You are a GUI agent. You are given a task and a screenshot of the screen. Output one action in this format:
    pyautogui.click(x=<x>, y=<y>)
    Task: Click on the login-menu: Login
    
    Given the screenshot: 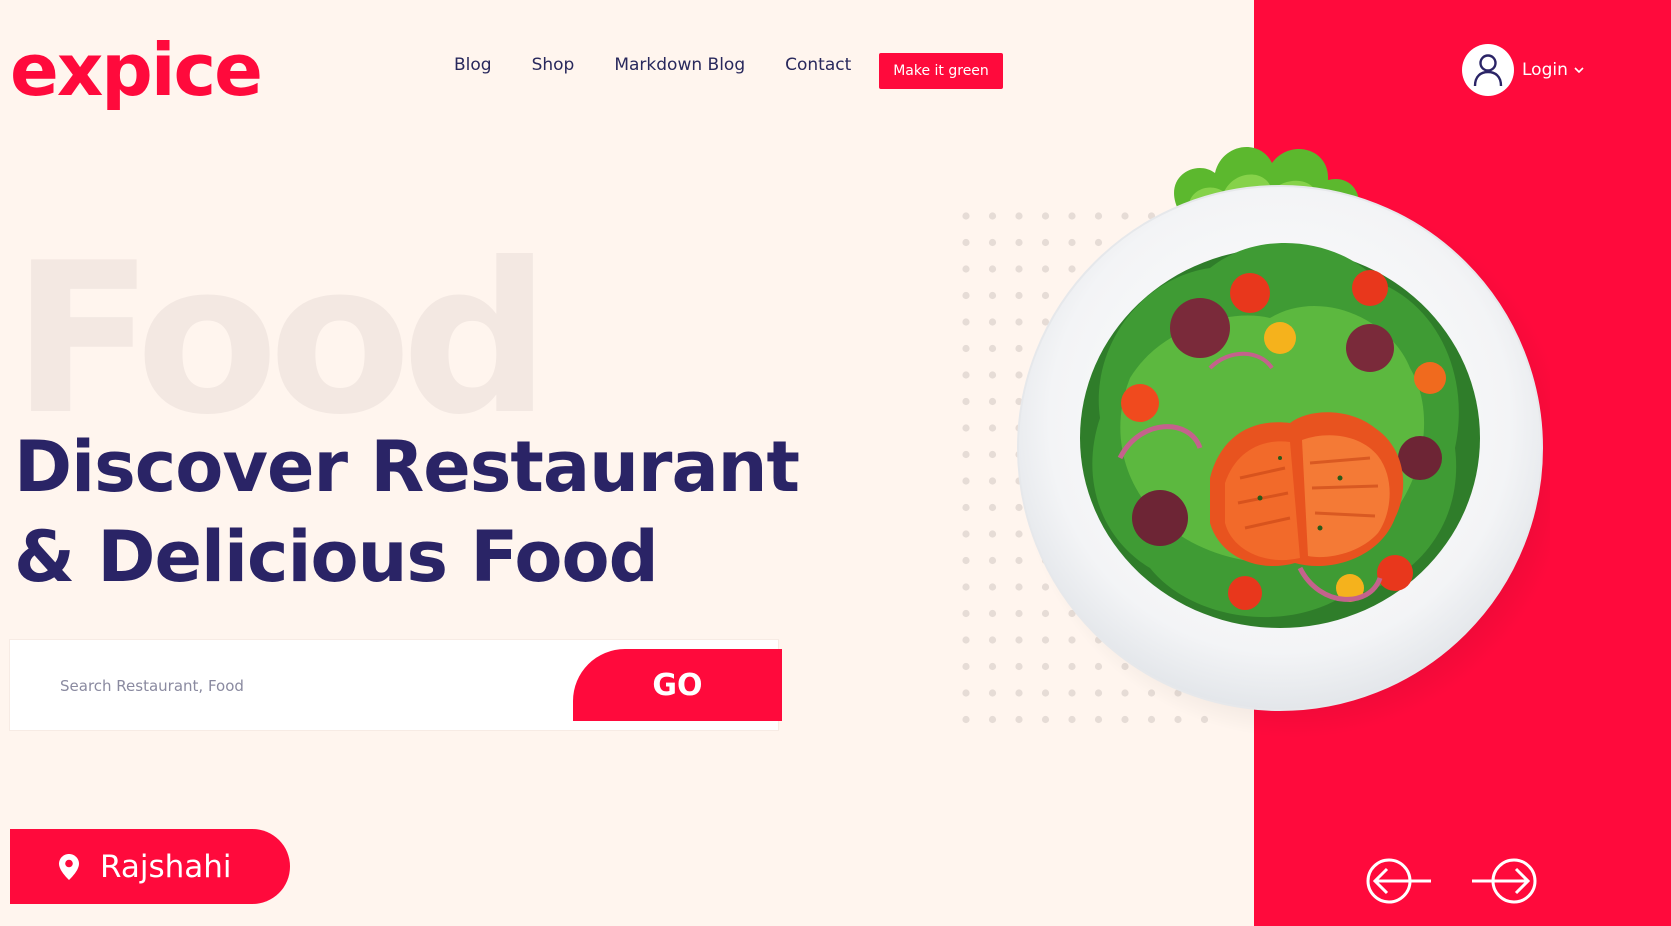 What is the action you would take?
    pyautogui.click(x=1523, y=70)
    